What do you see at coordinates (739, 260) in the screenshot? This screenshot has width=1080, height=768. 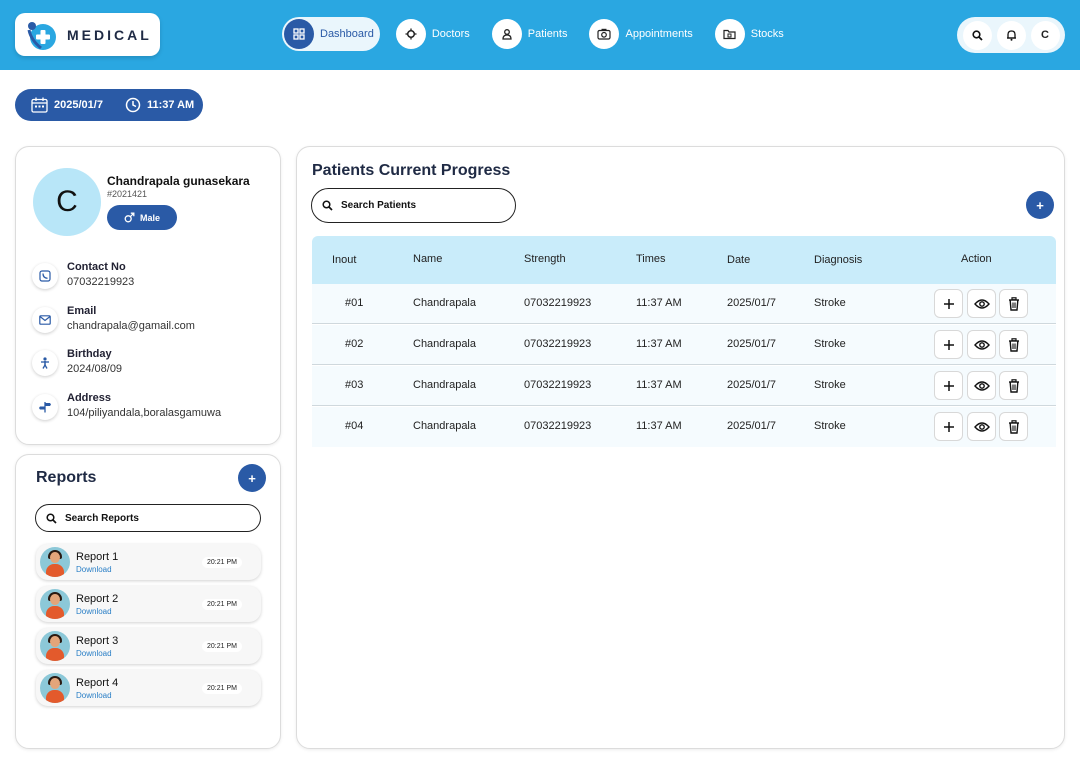 I see `col-date: Date` at bounding box center [739, 260].